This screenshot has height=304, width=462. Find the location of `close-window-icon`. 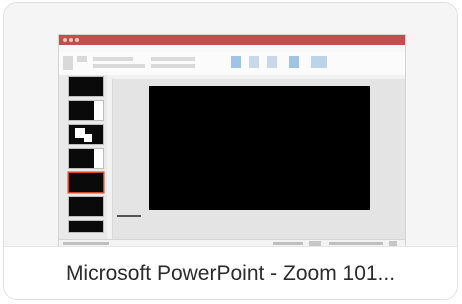

close-window-icon is located at coordinates (65, 40).